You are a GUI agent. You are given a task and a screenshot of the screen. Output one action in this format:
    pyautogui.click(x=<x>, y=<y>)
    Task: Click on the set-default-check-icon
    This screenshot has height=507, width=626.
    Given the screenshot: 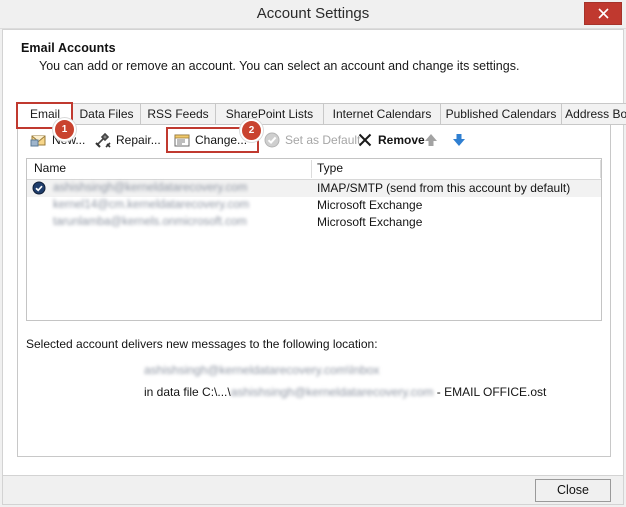 What is the action you would take?
    pyautogui.click(x=272, y=140)
    